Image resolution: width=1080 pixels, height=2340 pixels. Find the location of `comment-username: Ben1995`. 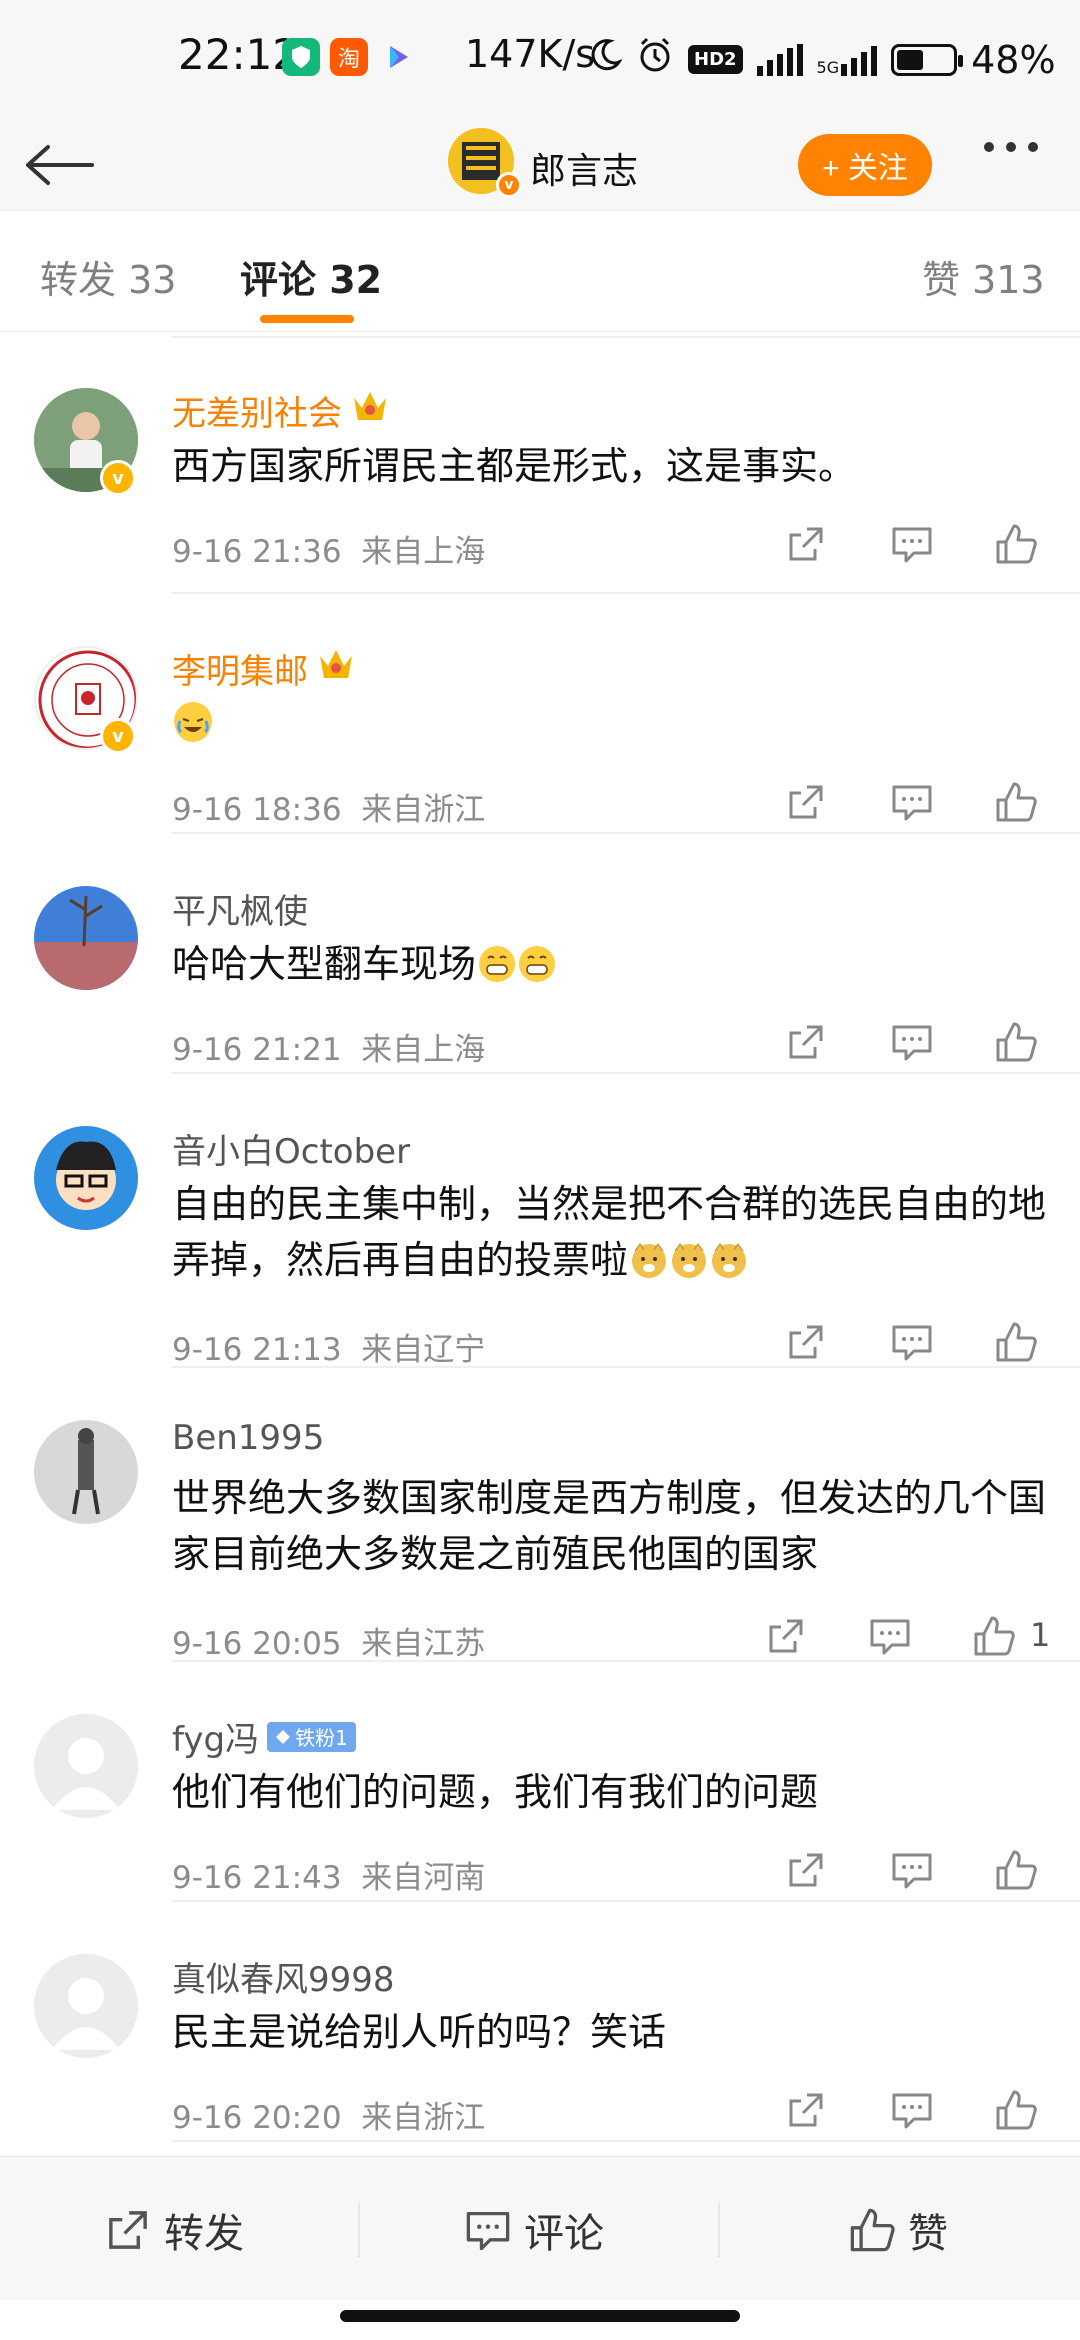

comment-username: Ben1995 is located at coordinates (248, 1438).